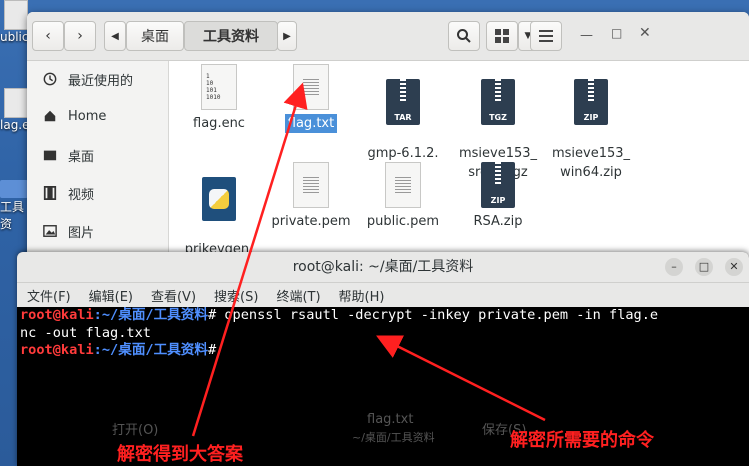 This screenshot has height=466, width=749. What do you see at coordinates (180, 454) in the screenshot?
I see `annotation-decrypted-answer: 解密得到大答案` at bounding box center [180, 454].